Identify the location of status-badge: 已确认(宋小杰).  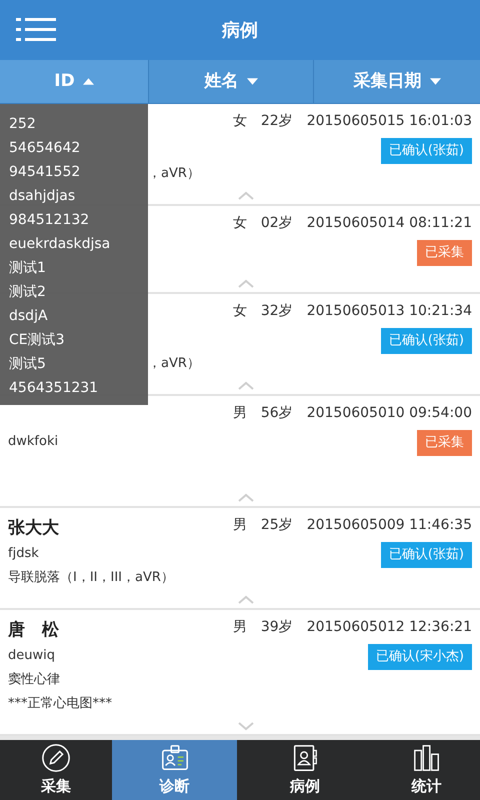
(420, 657).